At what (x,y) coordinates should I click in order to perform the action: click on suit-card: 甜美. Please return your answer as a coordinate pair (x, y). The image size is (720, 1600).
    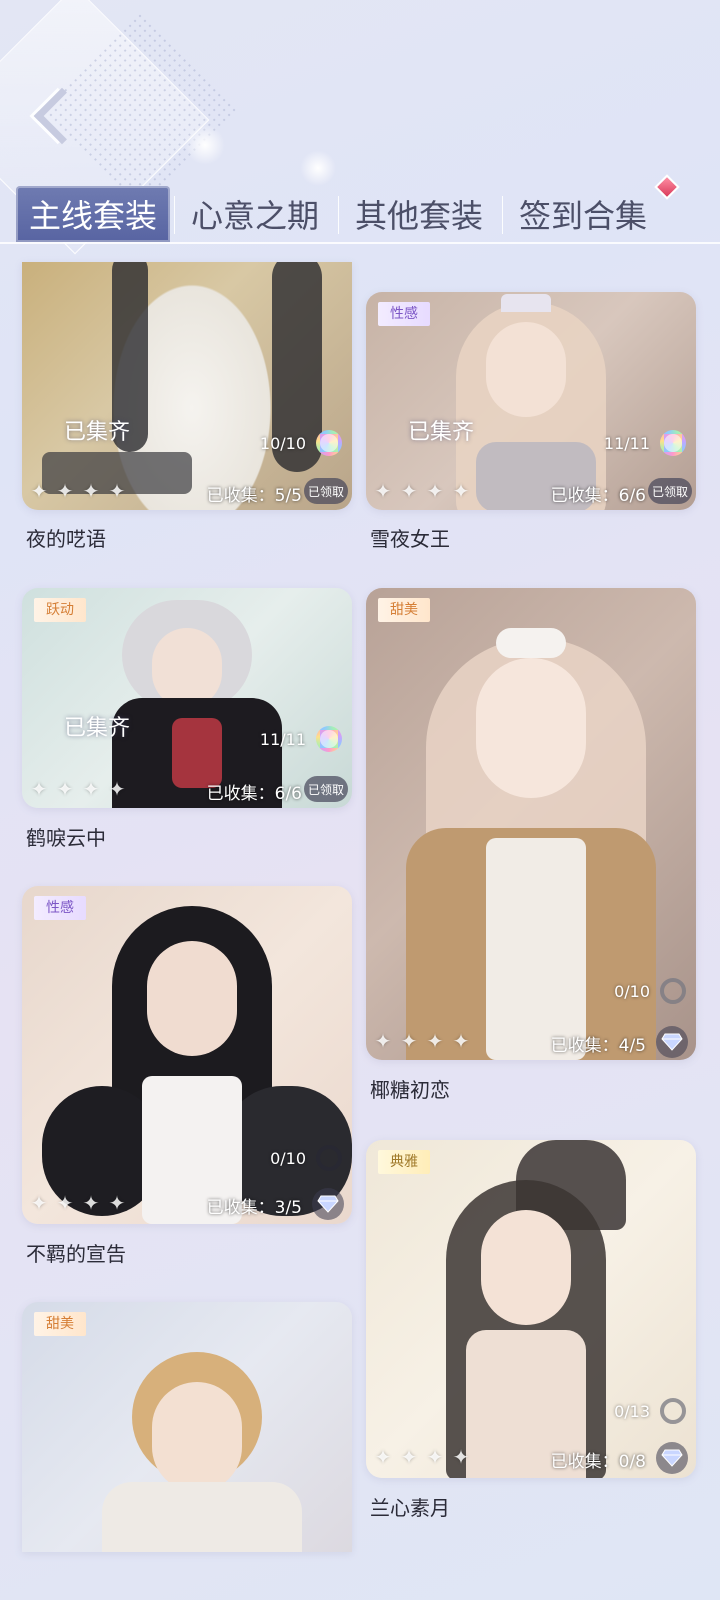
    Looking at the image, I should click on (187, 1427).